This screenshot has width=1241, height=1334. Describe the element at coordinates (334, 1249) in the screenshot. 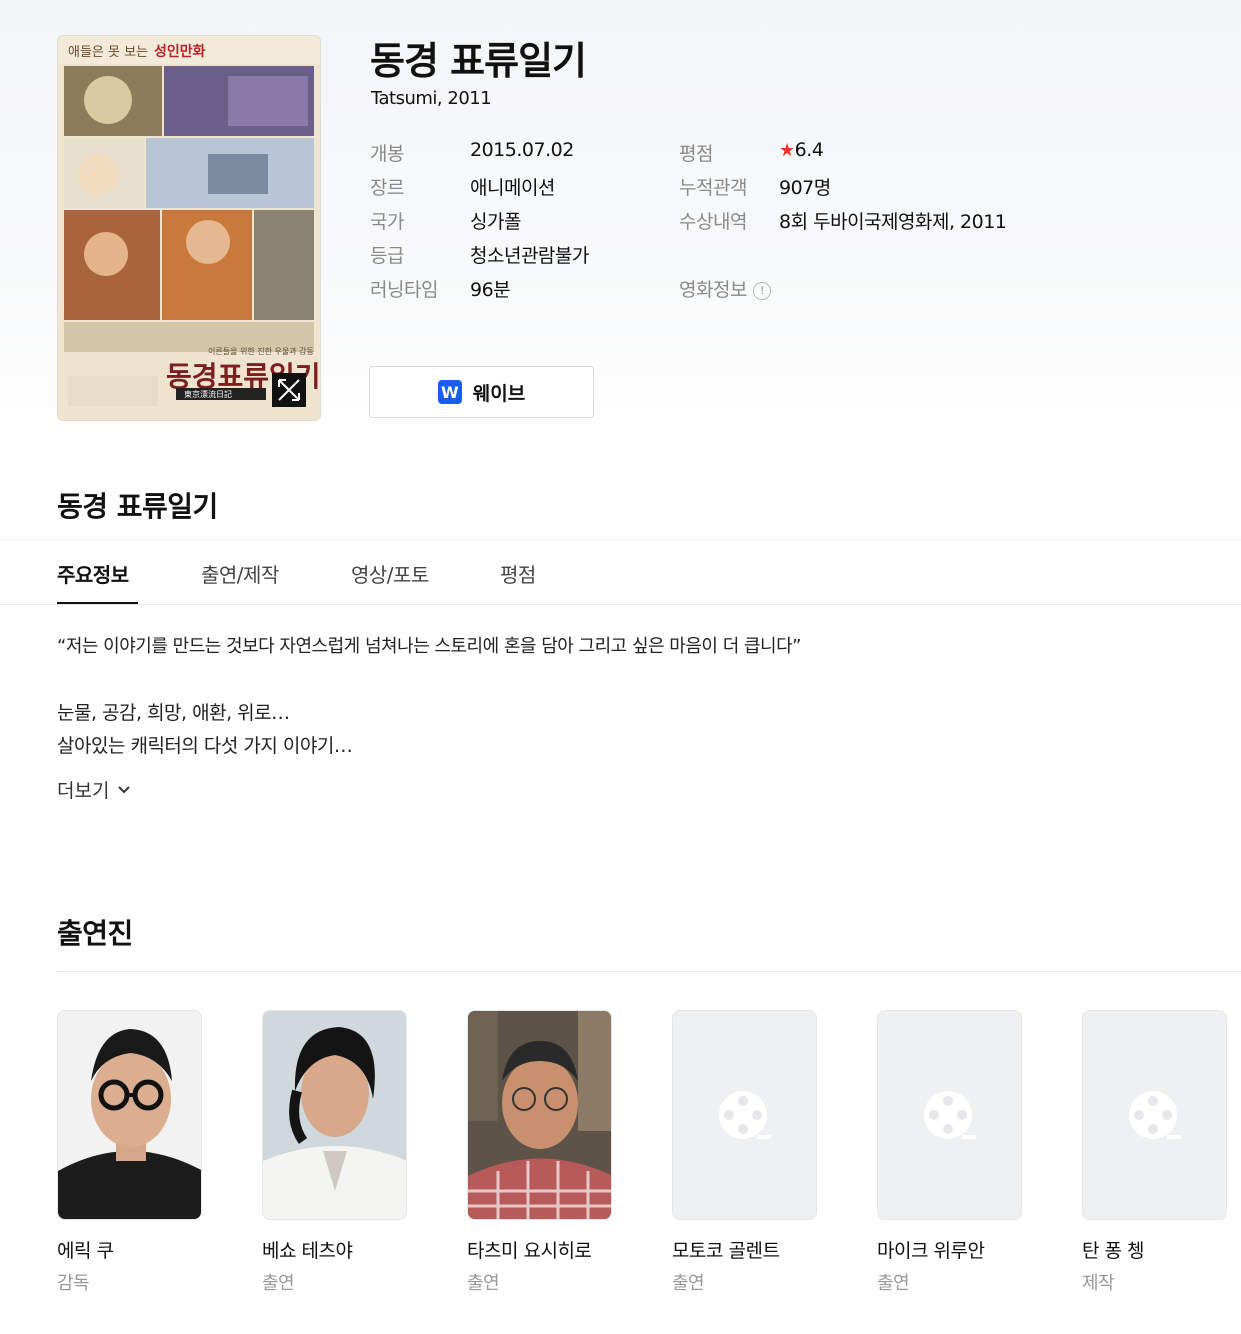

I see `cast-name: 베쇼 테츠야` at that location.